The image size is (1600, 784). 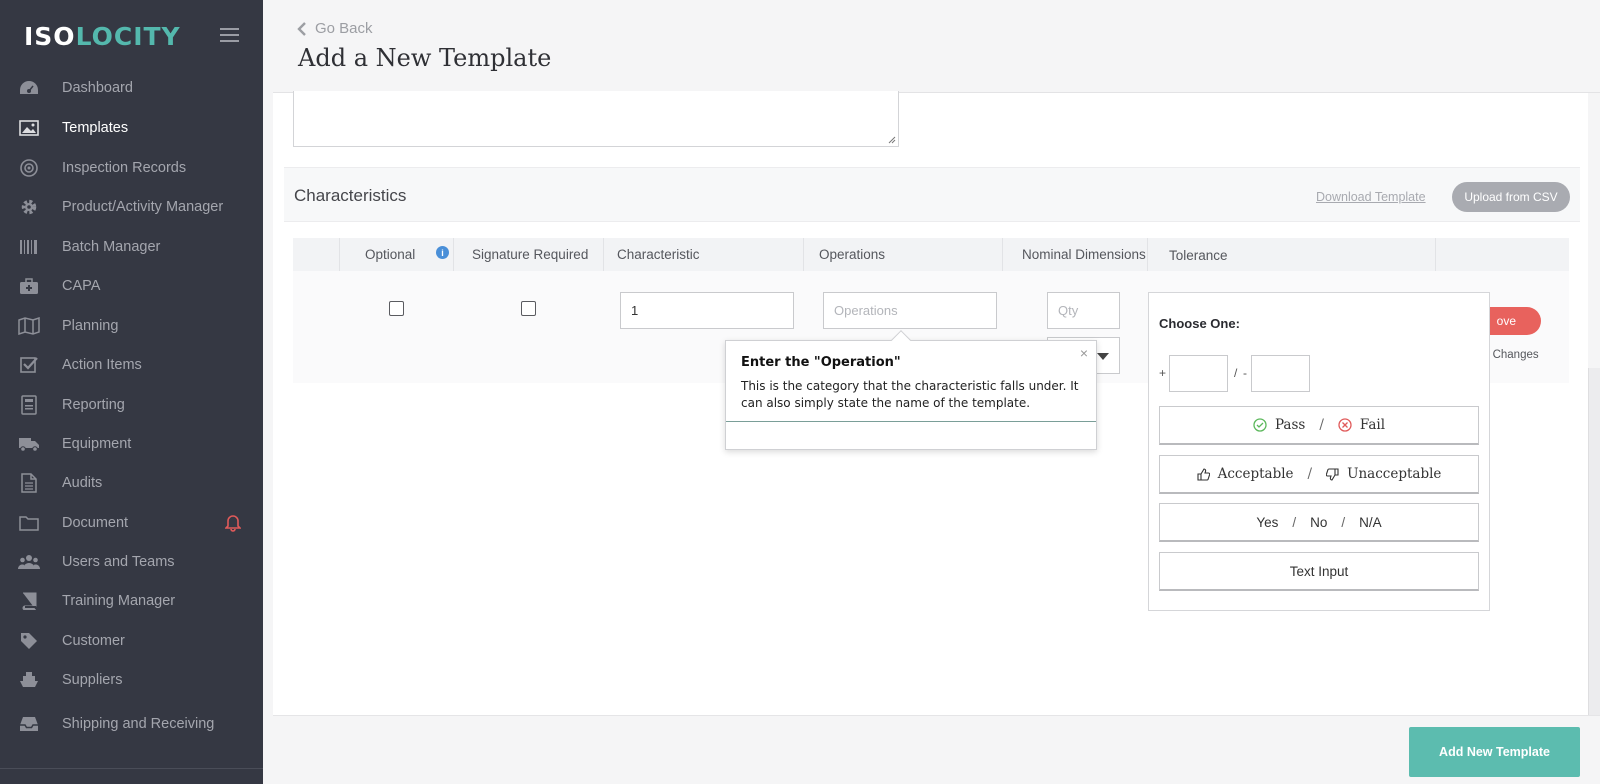 I want to click on thumbs-down-icon, so click(x=1332, y=474).